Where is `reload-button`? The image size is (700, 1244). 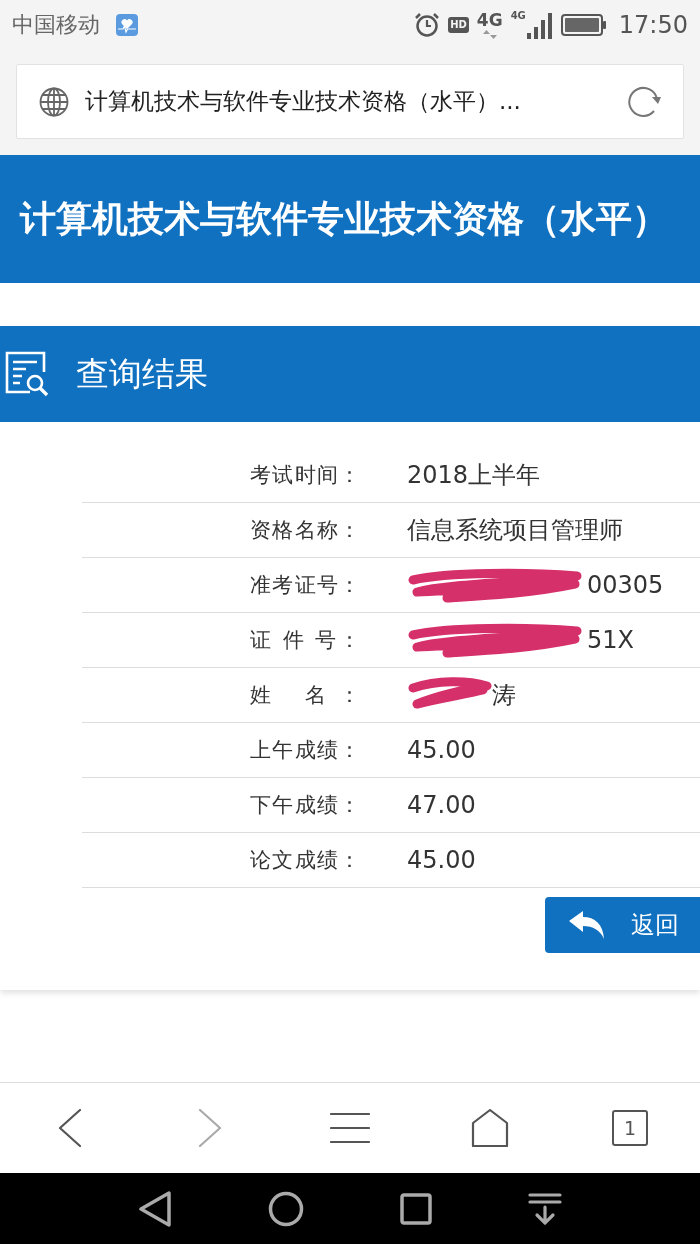
reload-button is located at coordinates (645, 101).